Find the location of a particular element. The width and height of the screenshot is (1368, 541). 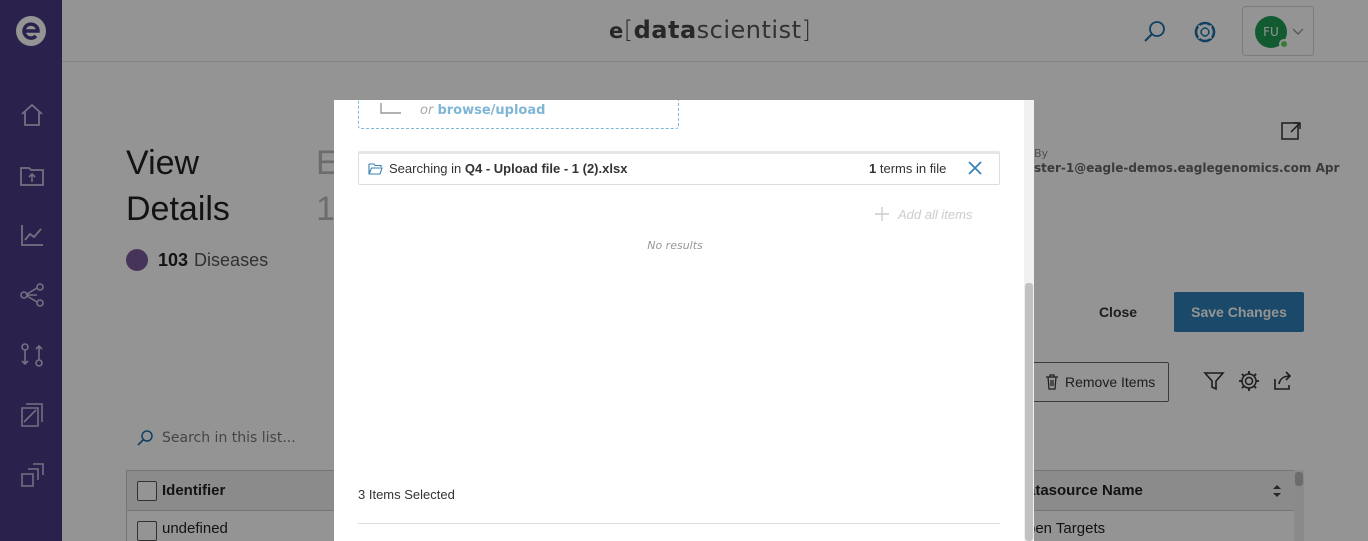

plus-icon is located at coordinates (882, 214).